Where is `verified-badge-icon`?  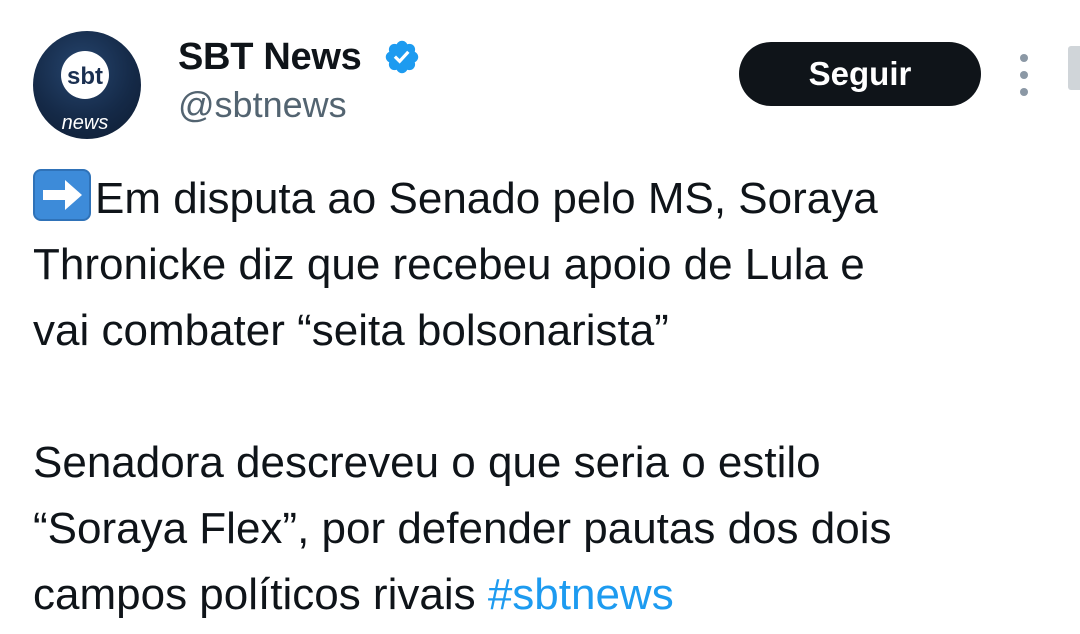 verified-badge-icon is located at coordinates (402, 57).